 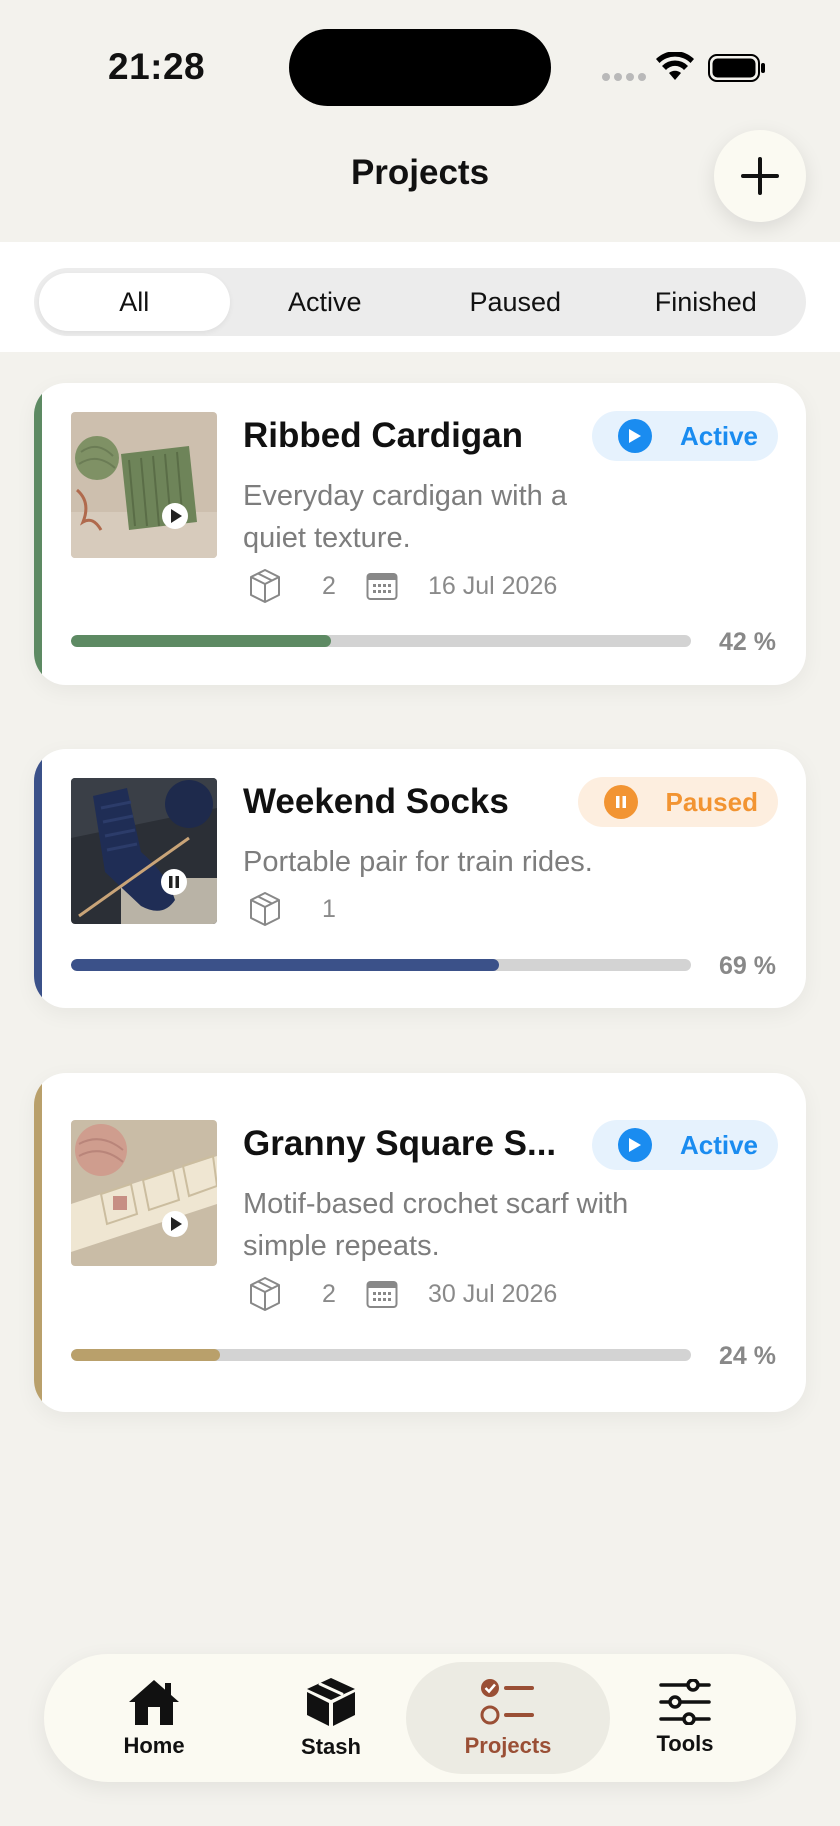 What do you see at coordinates (327, 538) in the screenshot?
I see `description-line: quiet texture.` at bounding box center [327, 538].